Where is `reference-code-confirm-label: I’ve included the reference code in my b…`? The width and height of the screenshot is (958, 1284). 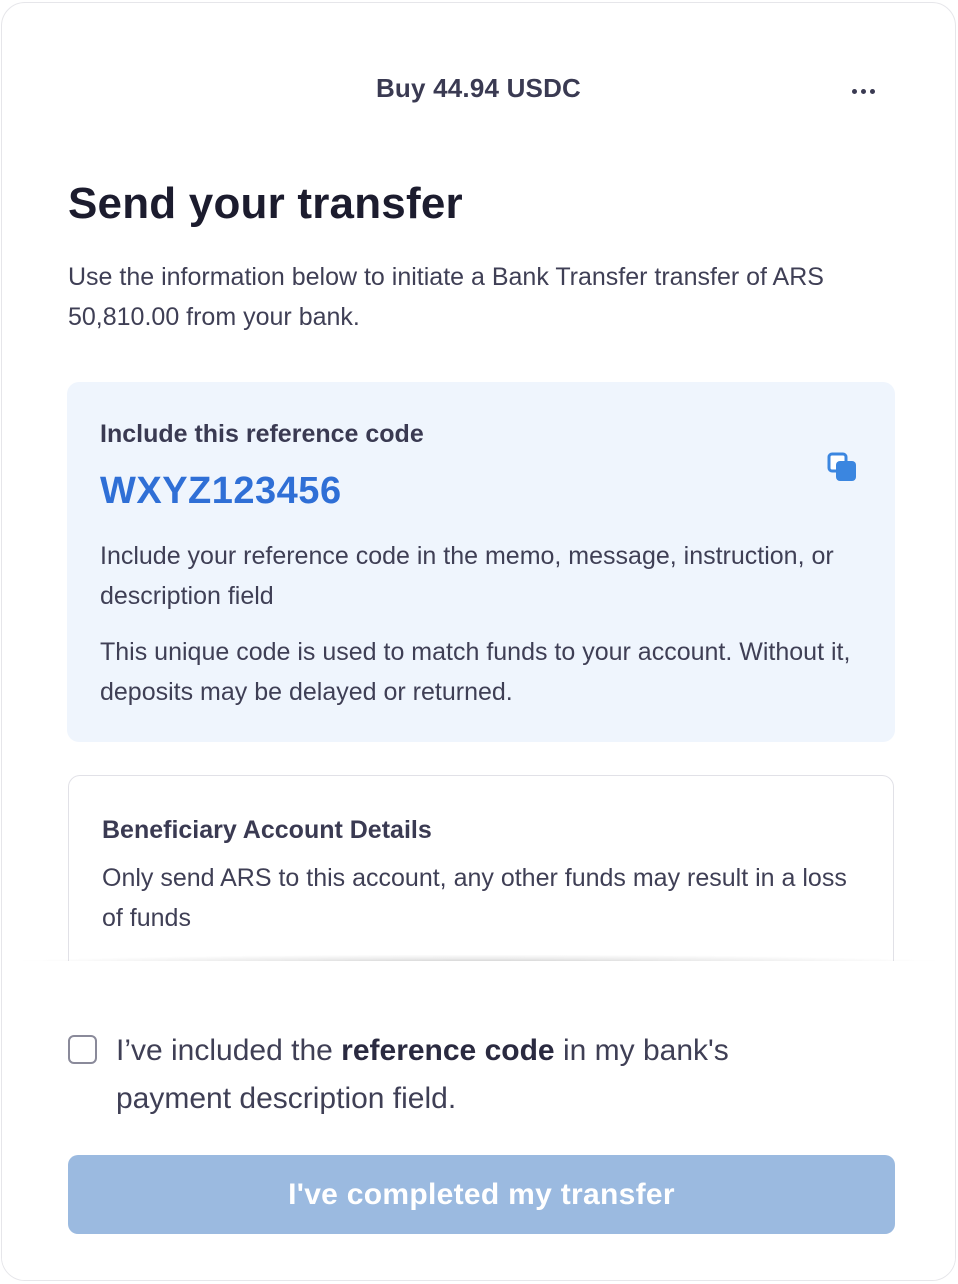
reference-code-confirm-label: I’ve included the reference code in my b… is located at coordinates (466, 1075).